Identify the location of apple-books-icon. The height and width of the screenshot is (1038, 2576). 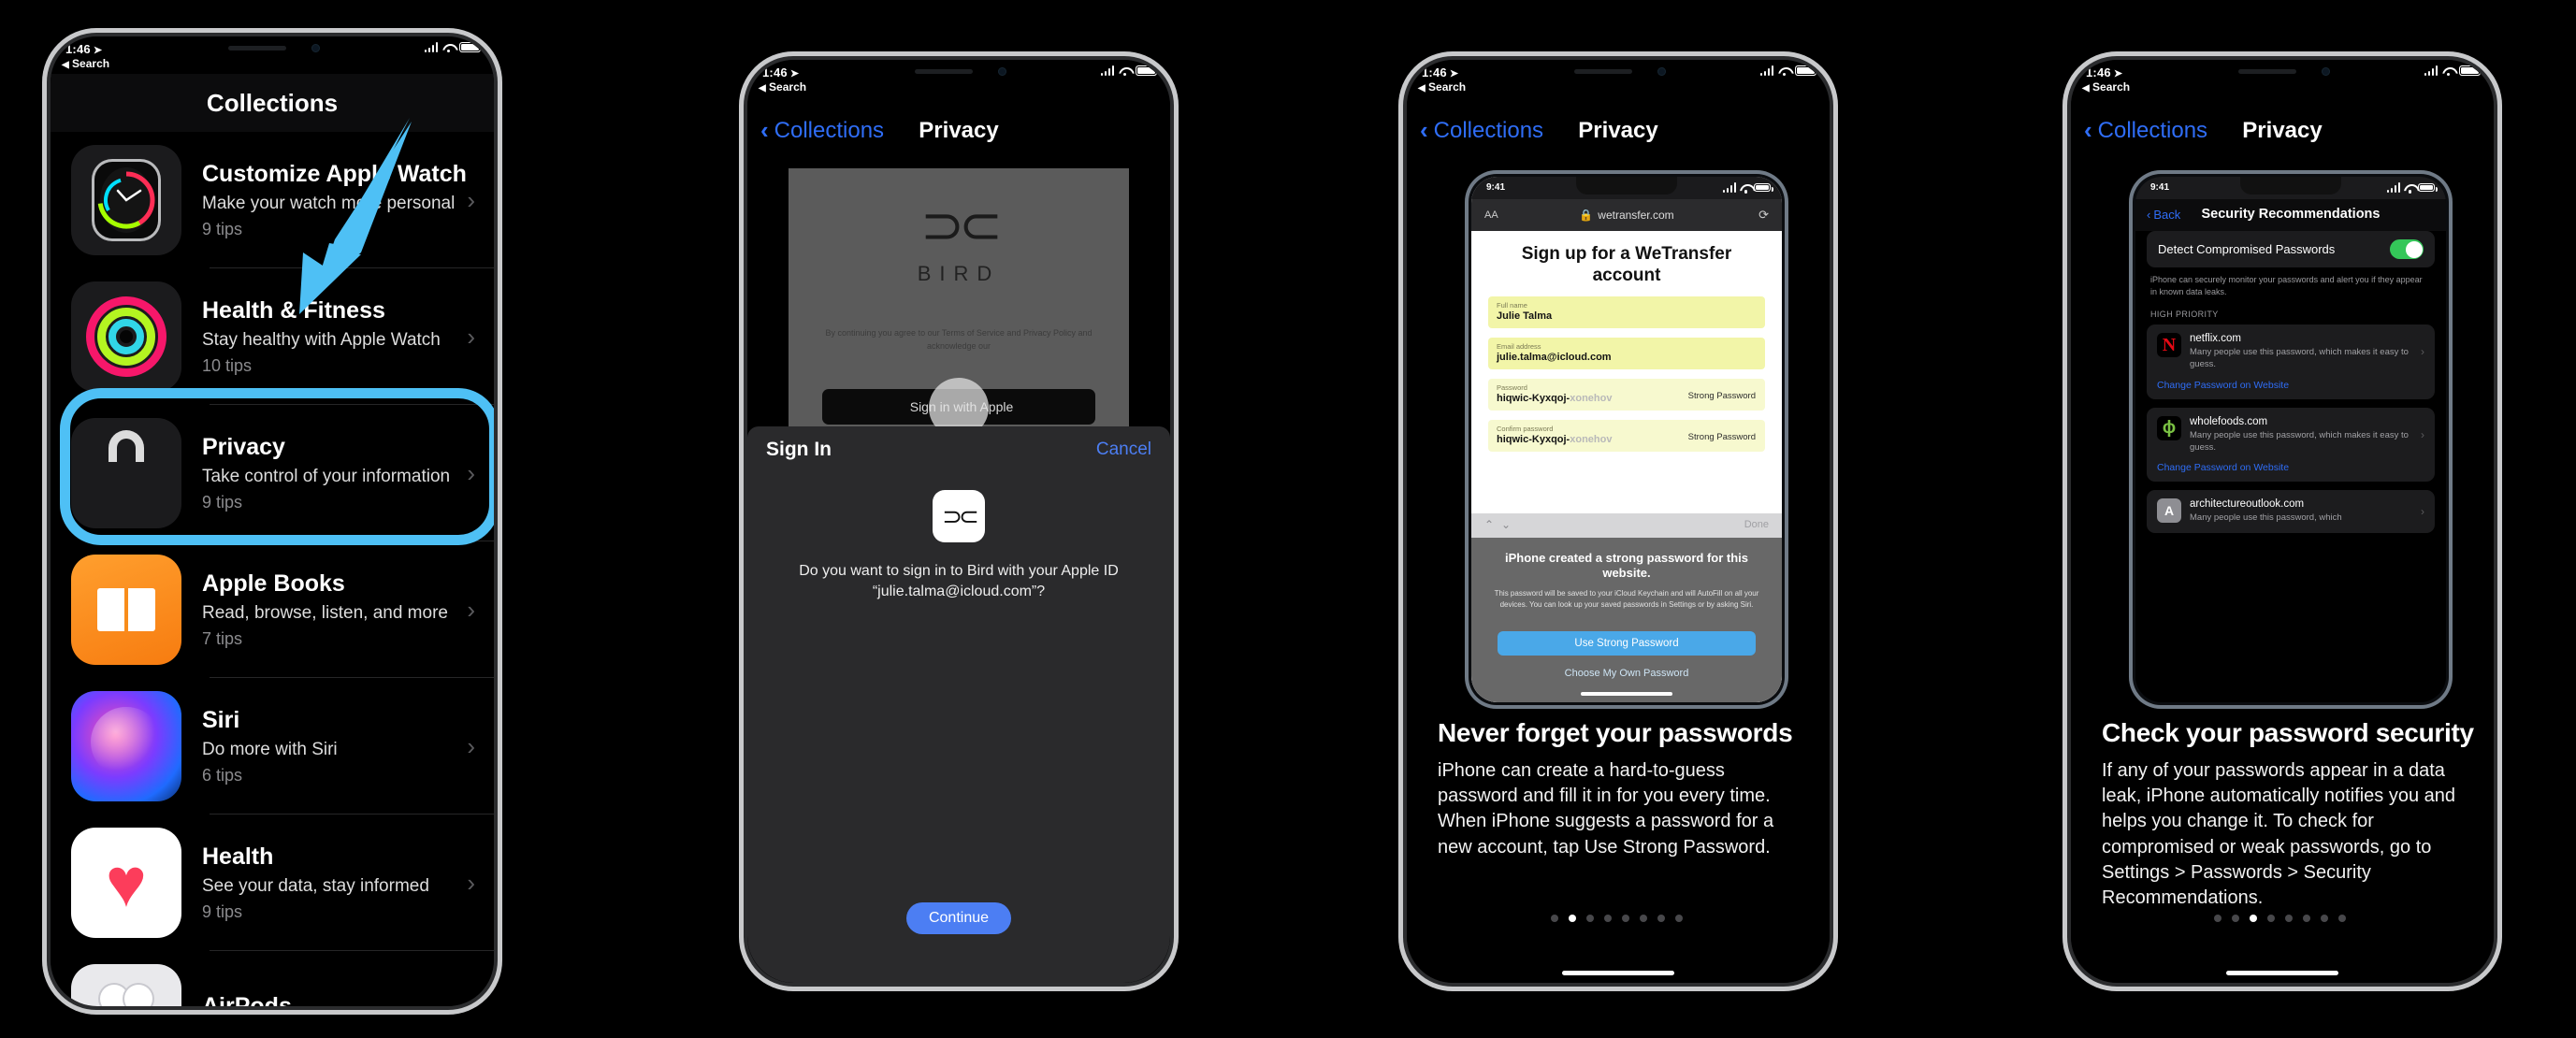
(126, 610).